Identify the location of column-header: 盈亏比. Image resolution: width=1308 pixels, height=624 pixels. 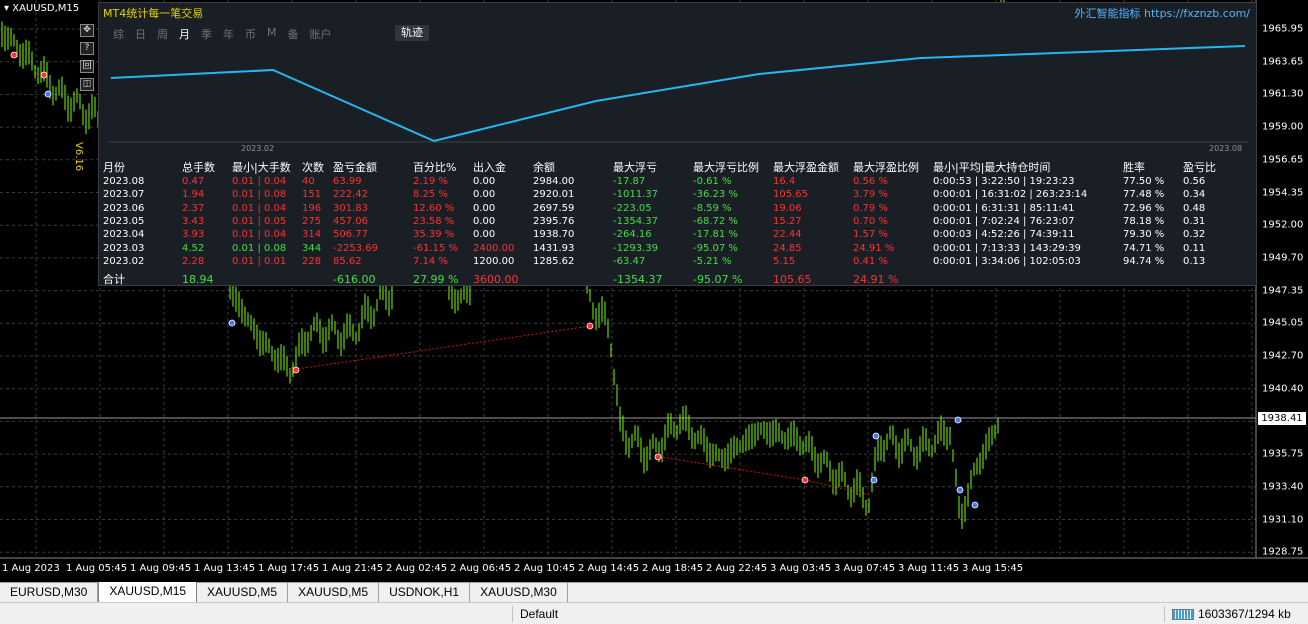
(1203, 167).